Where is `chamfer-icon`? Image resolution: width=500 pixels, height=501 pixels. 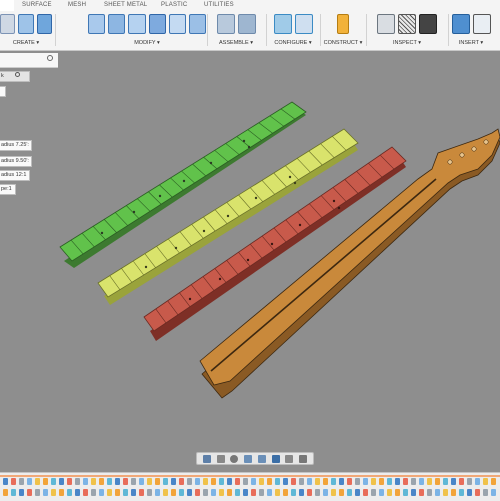 chamfer-icon is located at coordinates (137, 24).